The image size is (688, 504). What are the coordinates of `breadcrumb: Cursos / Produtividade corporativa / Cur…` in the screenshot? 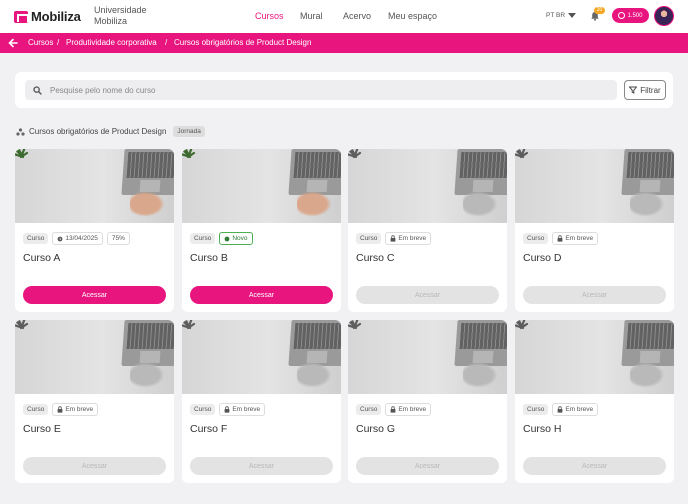 It's located at (344, 43).